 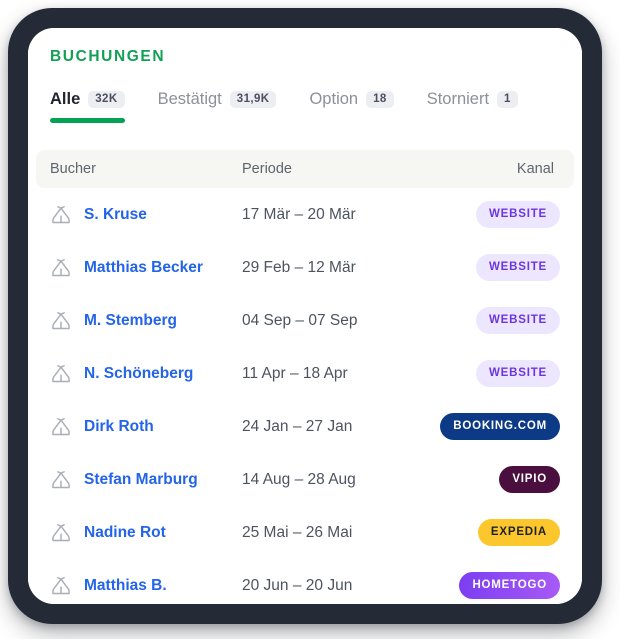 I want to click on page-title: BUCHUNGEN, so click(x=108, y=56).